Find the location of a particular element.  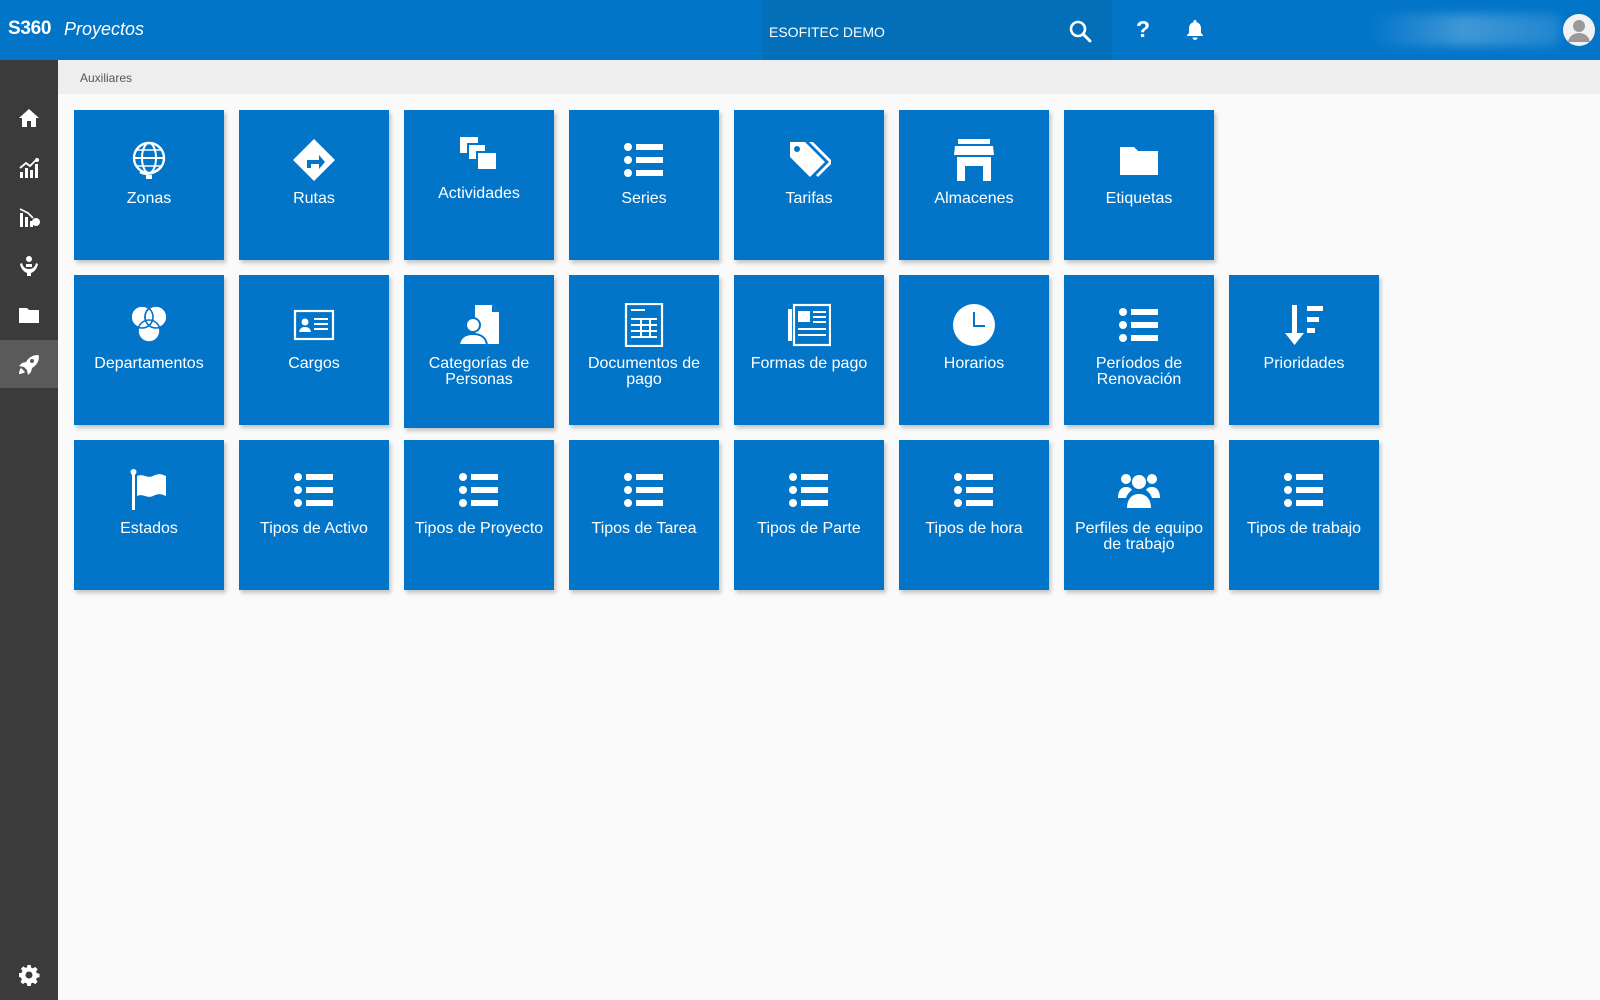

user-icon is located at coordinates (1579, 31).